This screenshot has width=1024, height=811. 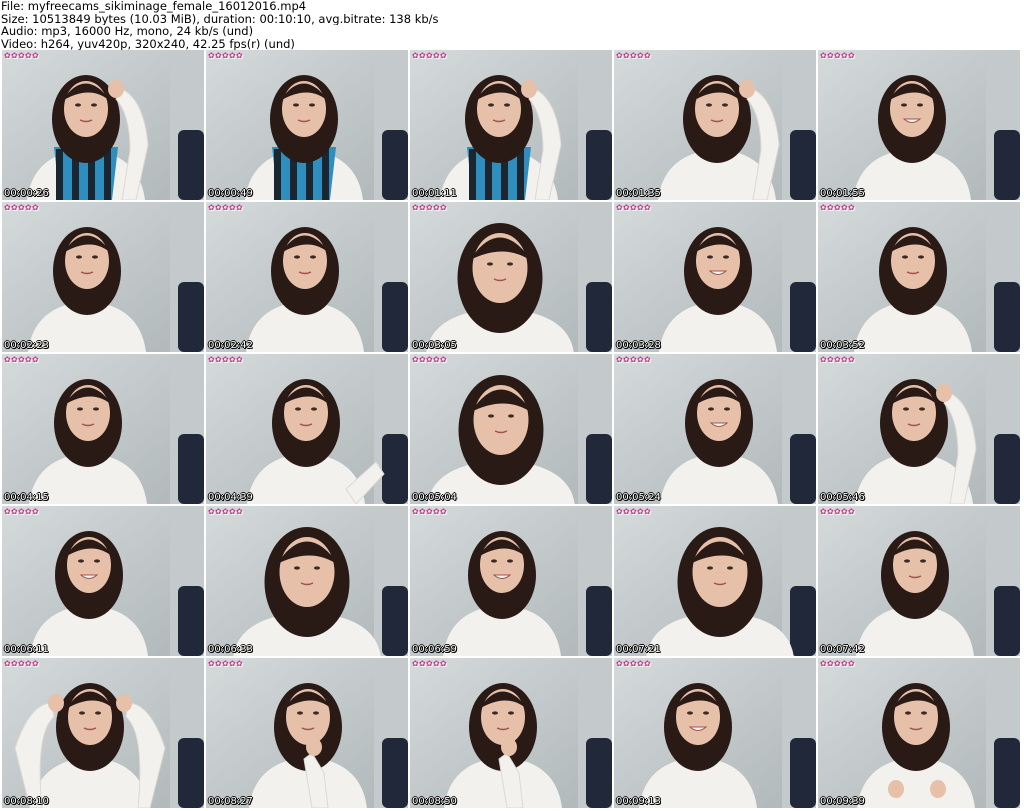 I want to click on timestamp-label: 00:01:35, so click(x=638, y=193).